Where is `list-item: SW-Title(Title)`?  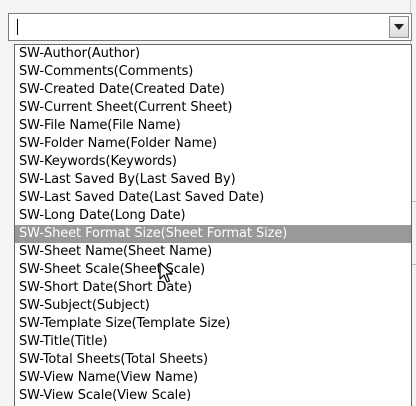
list-item: SW-Title(Title) is located at coordinates (213, 342).